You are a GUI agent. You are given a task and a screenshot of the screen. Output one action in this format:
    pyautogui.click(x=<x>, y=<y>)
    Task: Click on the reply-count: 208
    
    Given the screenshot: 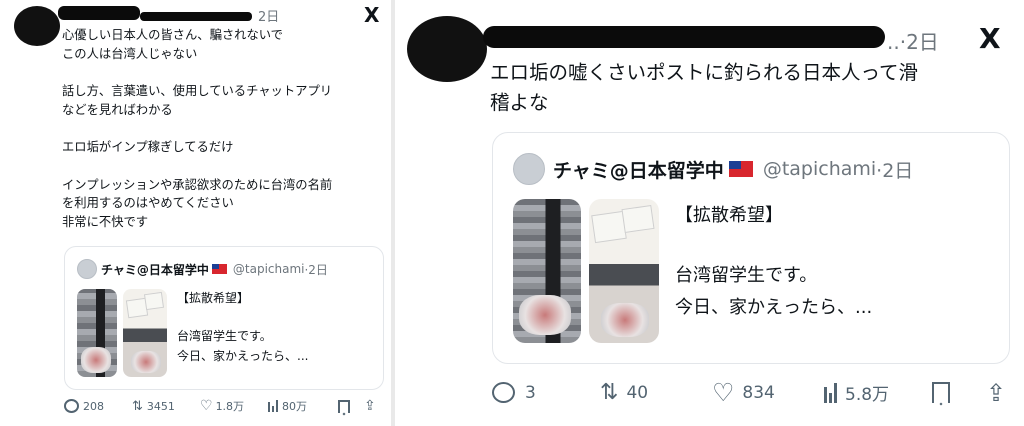 What is the action you would take?
    pyautogui.click(x=93, y=406)
    